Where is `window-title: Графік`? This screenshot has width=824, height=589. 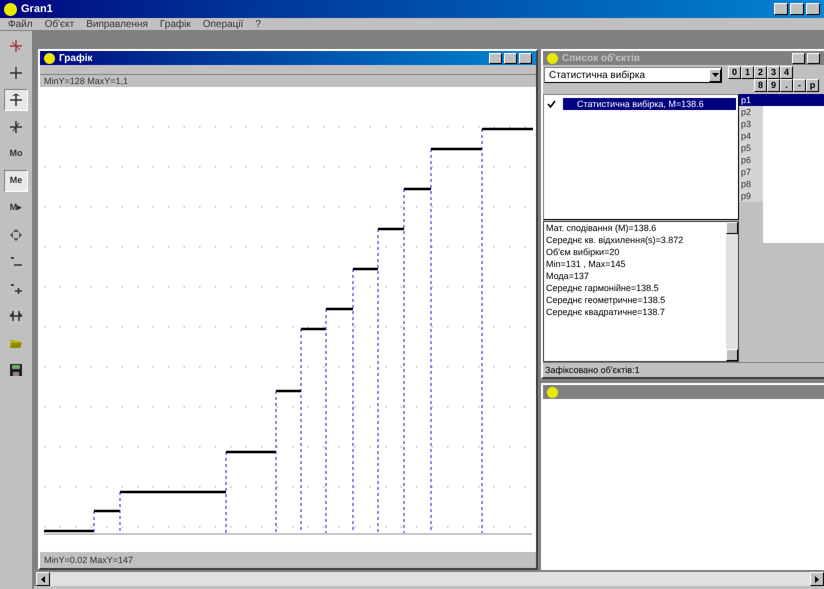
window-title: Графік is located at coordinates (75, 59).